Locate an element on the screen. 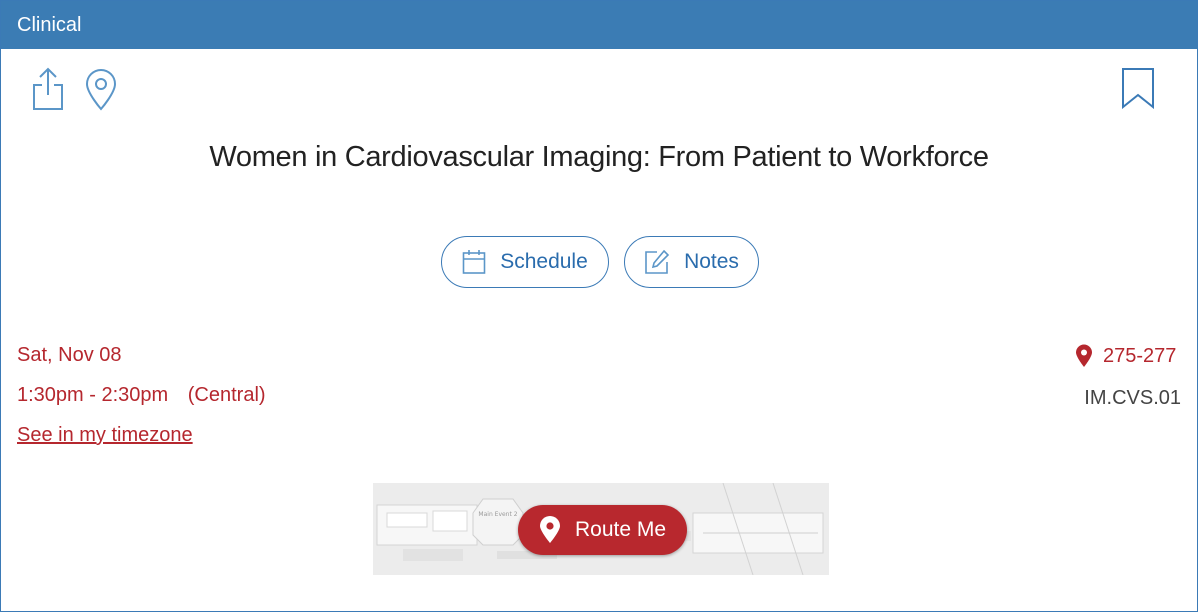  route-me-button: Route Me is located at coordinates (602, 530).